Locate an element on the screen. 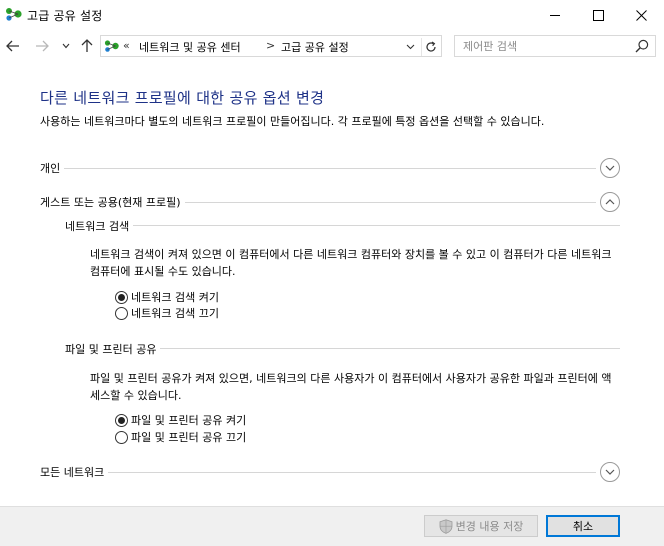 This screenshot has height=546, width=664. arrow-left-icon is located at coordinates (12, 46).